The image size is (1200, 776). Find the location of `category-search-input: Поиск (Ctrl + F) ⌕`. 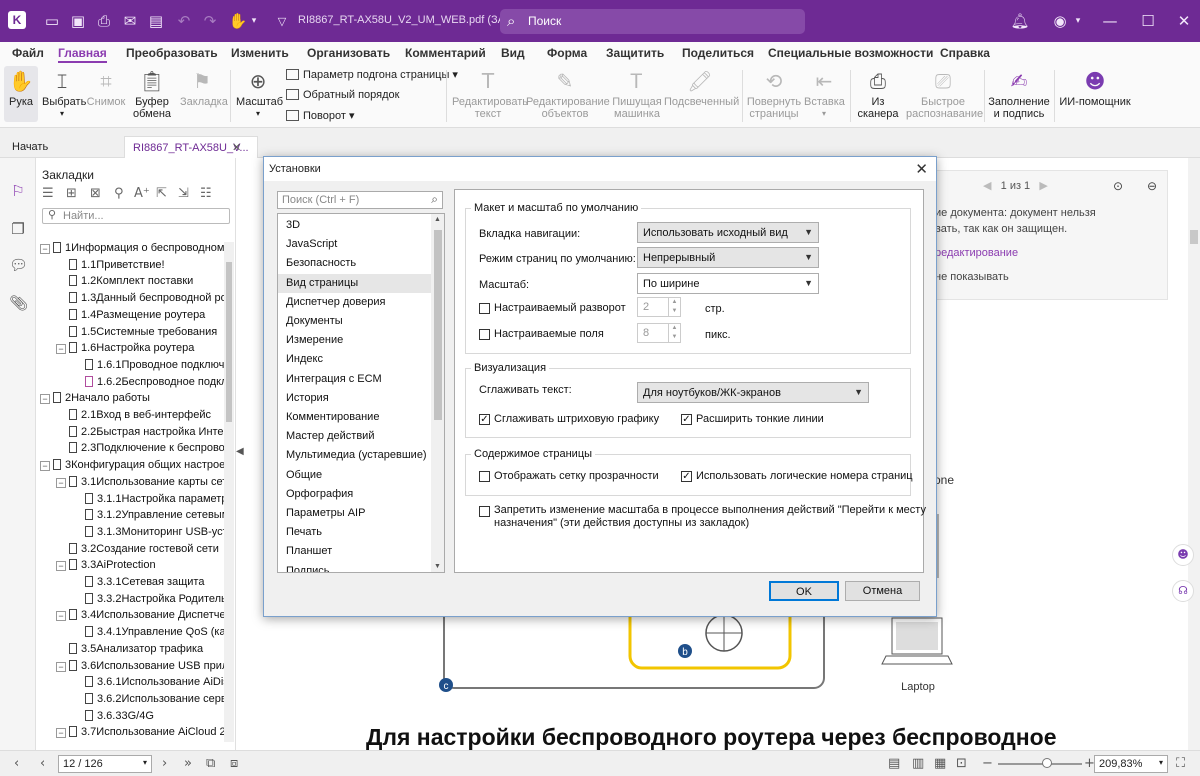

category-search-input: Поиск (Ctrl + F) ⌕ is located at coordinates (360, 200).